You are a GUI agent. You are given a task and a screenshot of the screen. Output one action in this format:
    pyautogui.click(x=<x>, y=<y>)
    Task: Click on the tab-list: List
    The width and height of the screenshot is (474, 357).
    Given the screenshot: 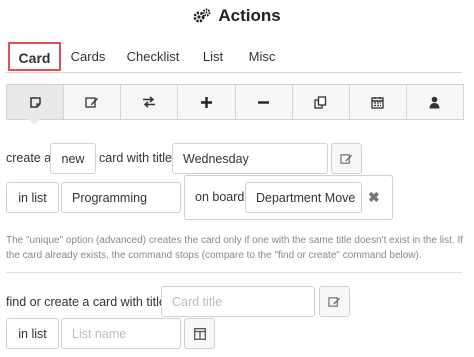 What is the action you would take?
    pyautogui.click(x=213, y=56)
    